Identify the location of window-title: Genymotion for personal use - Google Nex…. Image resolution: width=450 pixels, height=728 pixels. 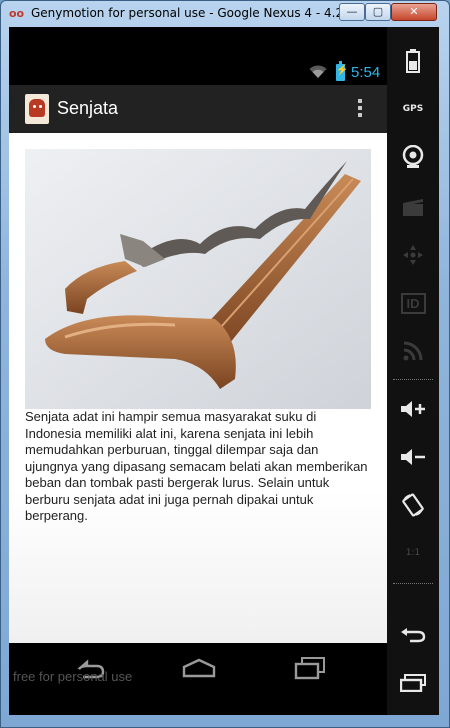
(203, 13).